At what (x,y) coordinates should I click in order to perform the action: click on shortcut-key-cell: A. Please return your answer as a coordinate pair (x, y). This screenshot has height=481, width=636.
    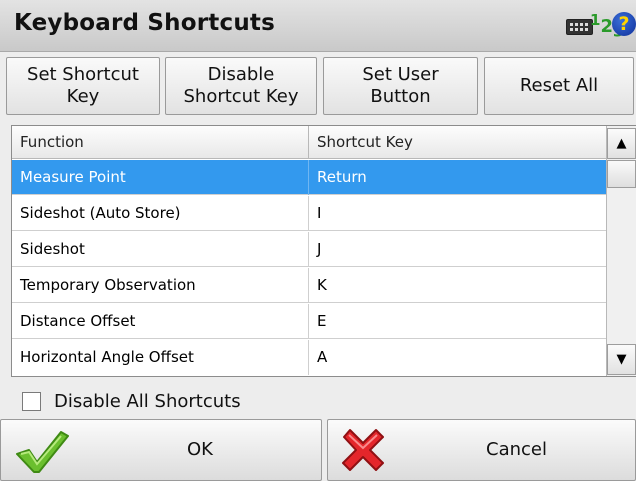
    Looking at the image, I should click on (322, 357).